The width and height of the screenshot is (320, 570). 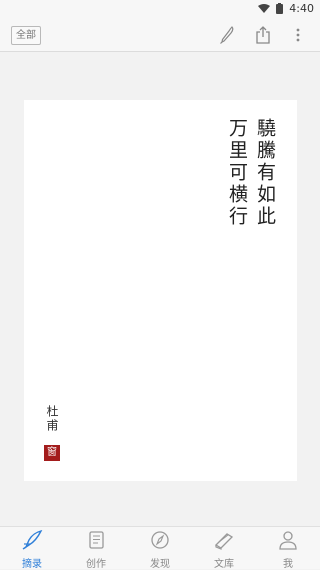 What do you see at coordinates (32, 564) in the screenshot?
I see `tab-label: 摘录` at bounding box center [32, 564].